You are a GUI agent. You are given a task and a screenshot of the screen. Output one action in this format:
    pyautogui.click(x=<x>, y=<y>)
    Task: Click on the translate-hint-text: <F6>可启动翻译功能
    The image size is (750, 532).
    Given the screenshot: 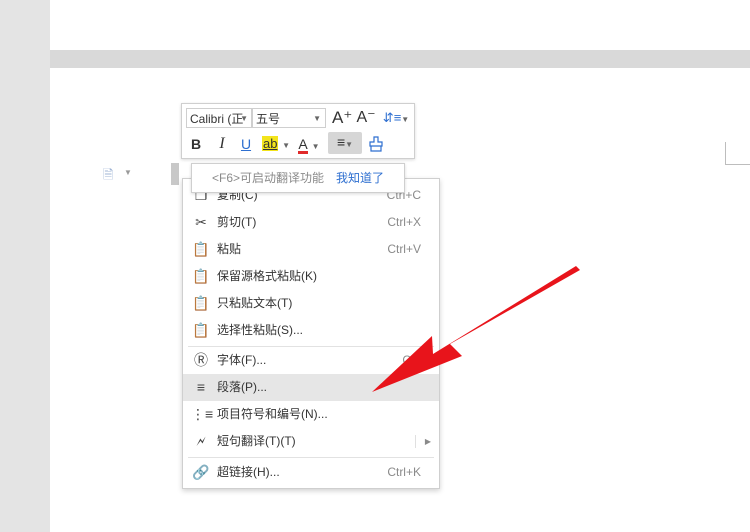 What is the action you would take?
    pyautogui.click(x=268, y=178)
    